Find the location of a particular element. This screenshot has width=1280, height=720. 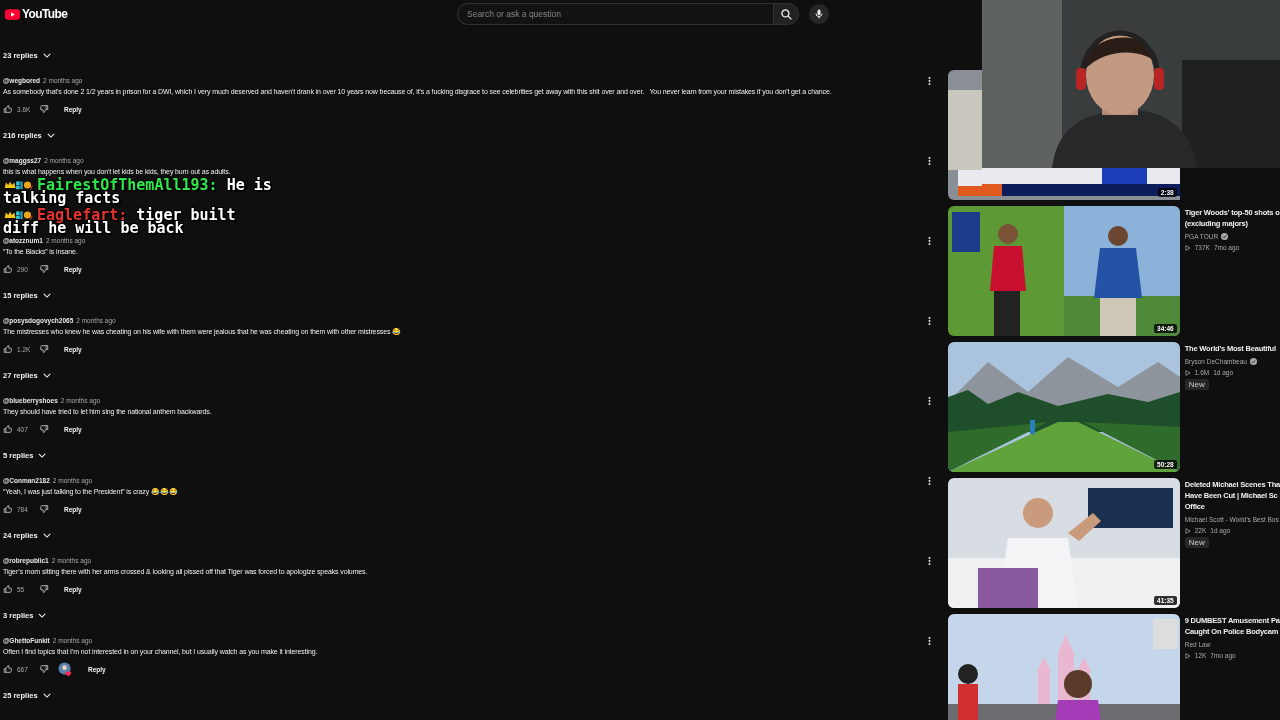

play-logo-icon is located at coordinates (12, 14).